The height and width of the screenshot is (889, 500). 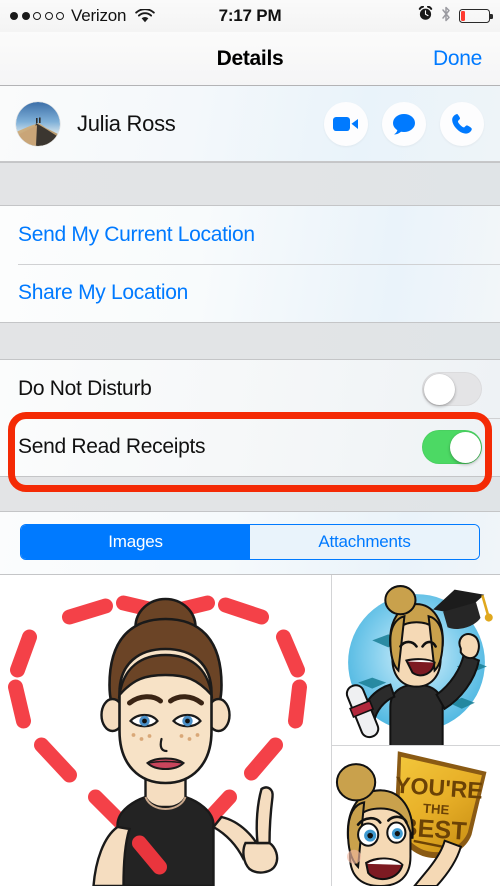 What do you see at coordinates (416, 660) in the screenshot?
I see `thumbnail-graduation-bitmoji` at bounding box center [416, 660].